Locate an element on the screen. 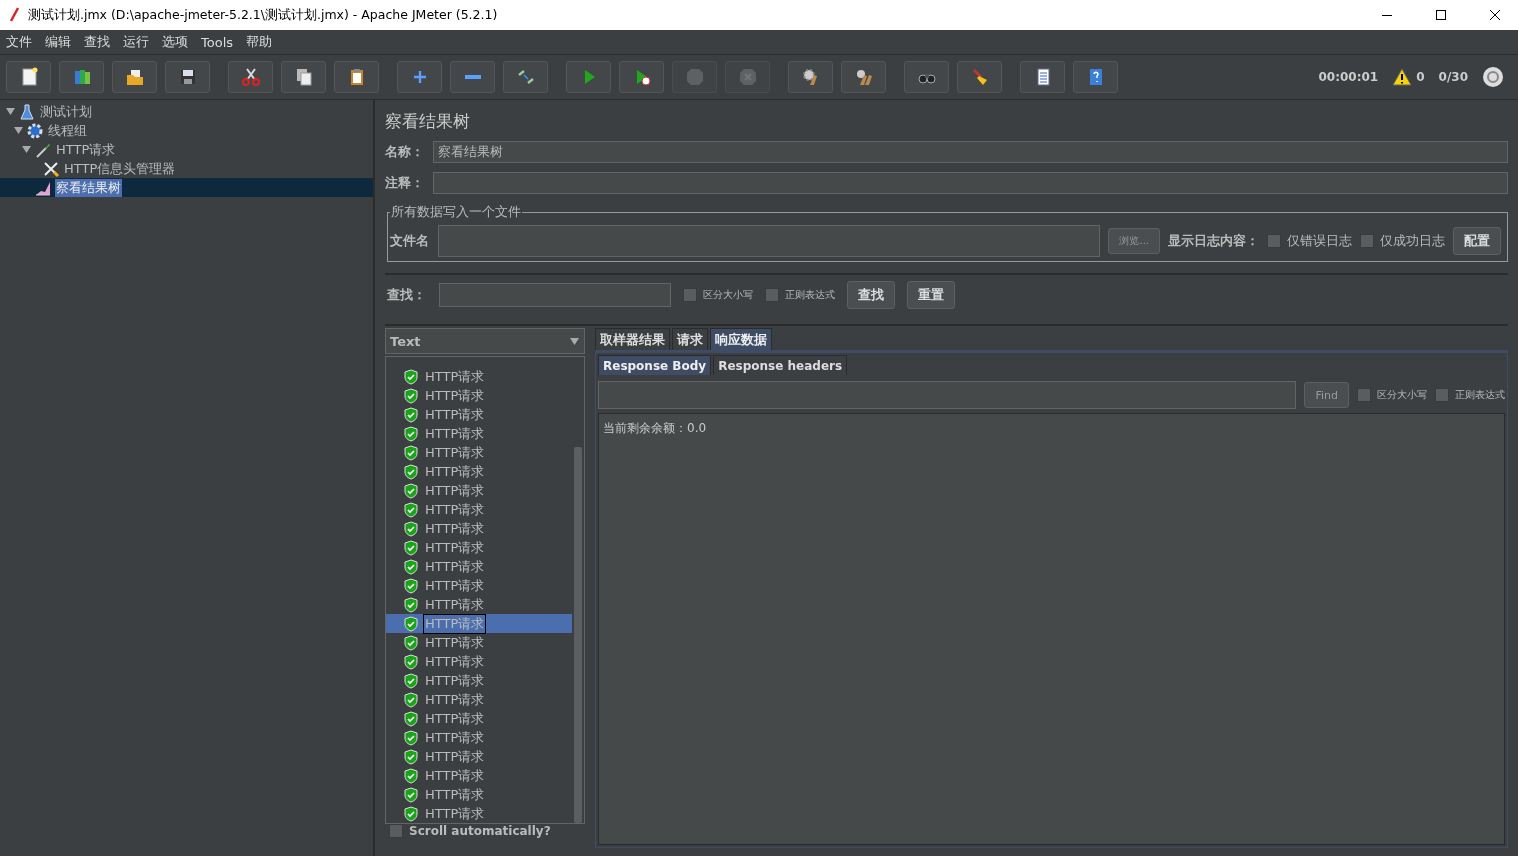 Image resolution: width=1518 pixels, height=856 pixels. search-button is located at coordinates (926, 77).